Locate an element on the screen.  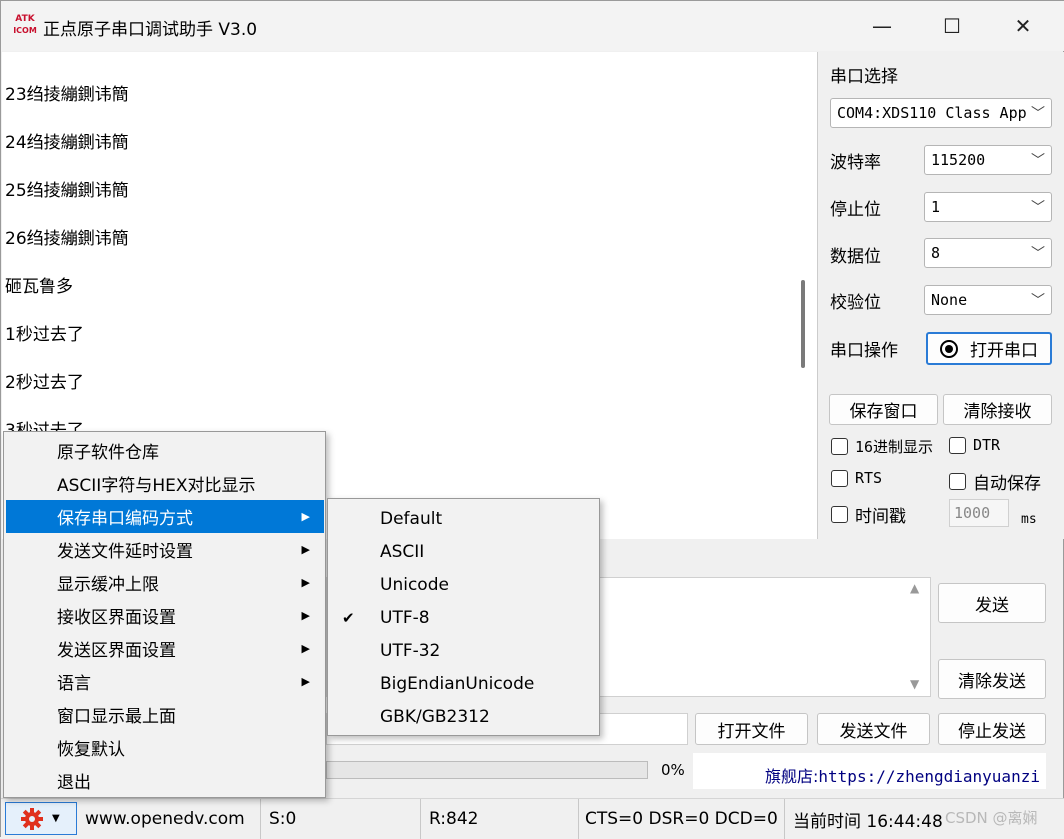
current-time: 当前时间 16:44:48 is located at coordinates (868, 821).